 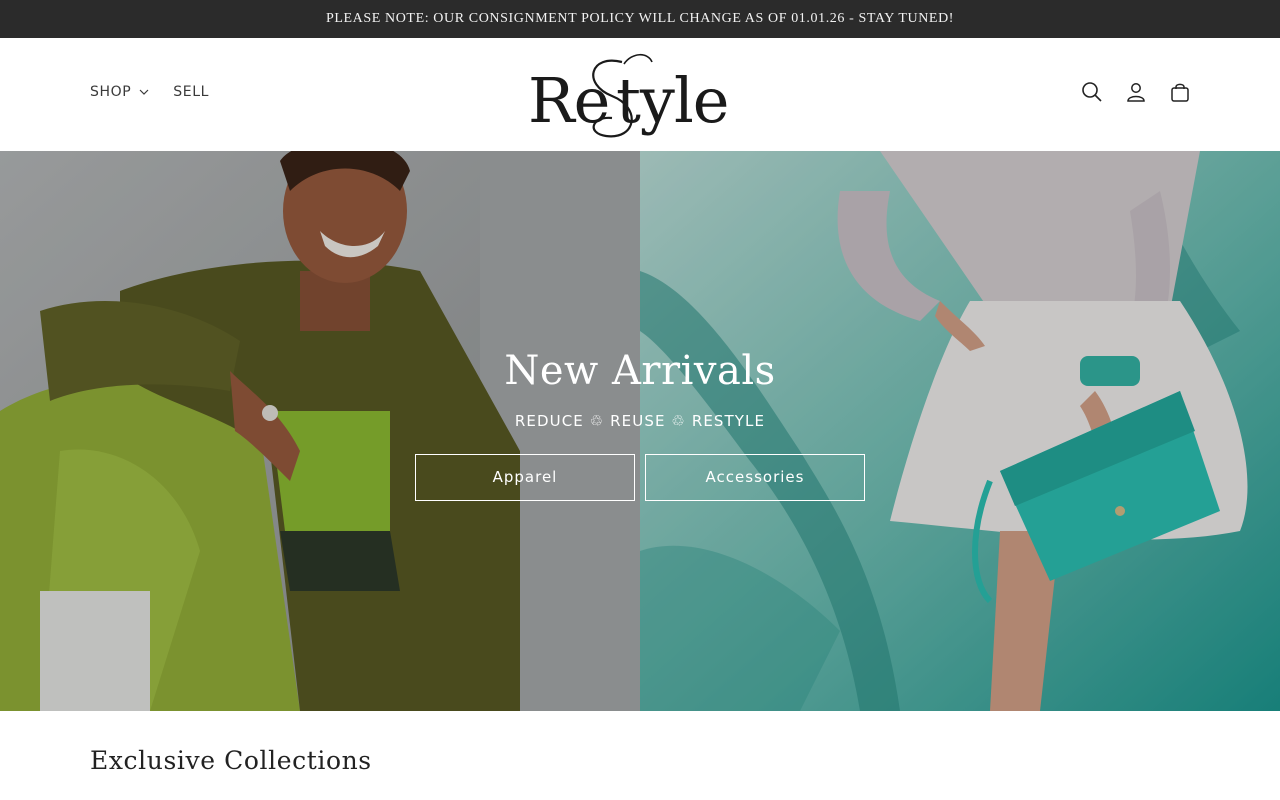 What do you see at coordinates (231, 760) in the screenshot?
I see `collections-title: Exclusive Collections` at bounding box center [231, 760].